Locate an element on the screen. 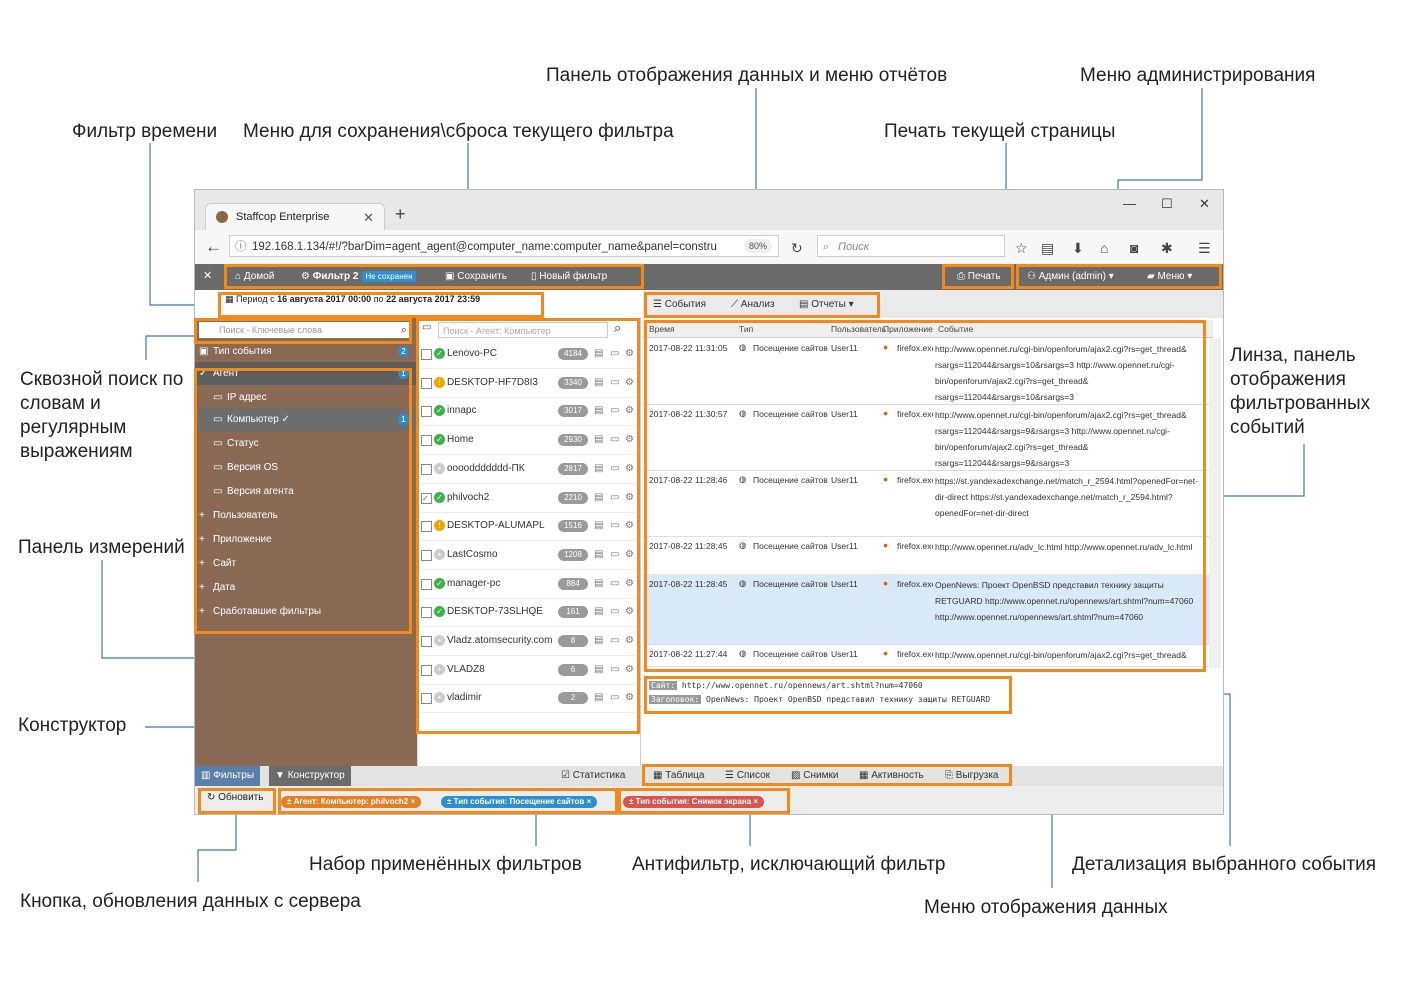  agent-search-input: Поиск - Агент: Компьютер is located at coordinates (523, 330).